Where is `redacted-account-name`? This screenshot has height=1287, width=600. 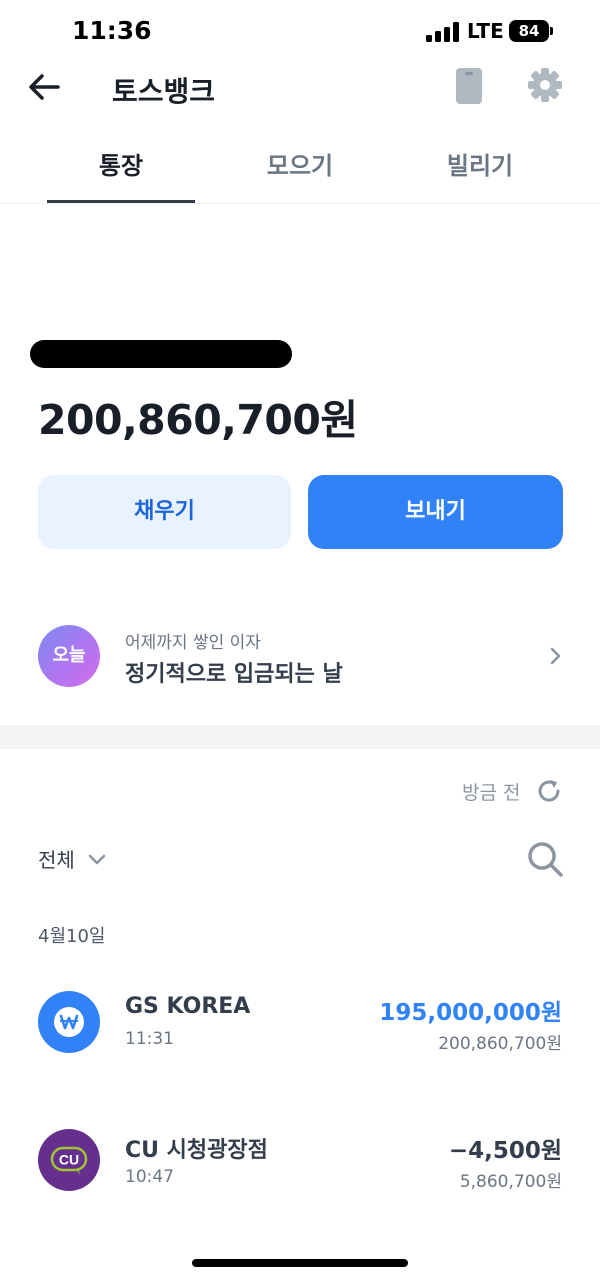
redacted-account-name is located at coordinates (161, 354).